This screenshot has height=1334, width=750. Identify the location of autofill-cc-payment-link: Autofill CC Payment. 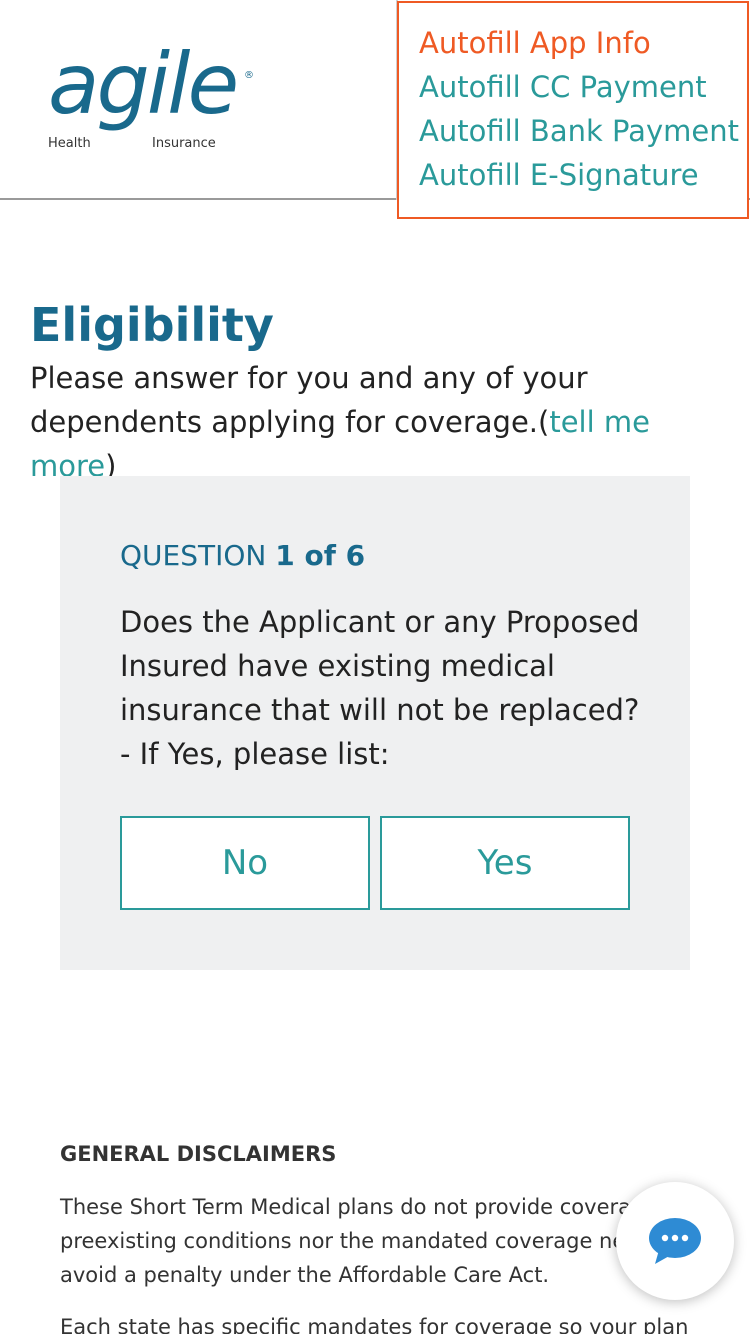
(563, 87).